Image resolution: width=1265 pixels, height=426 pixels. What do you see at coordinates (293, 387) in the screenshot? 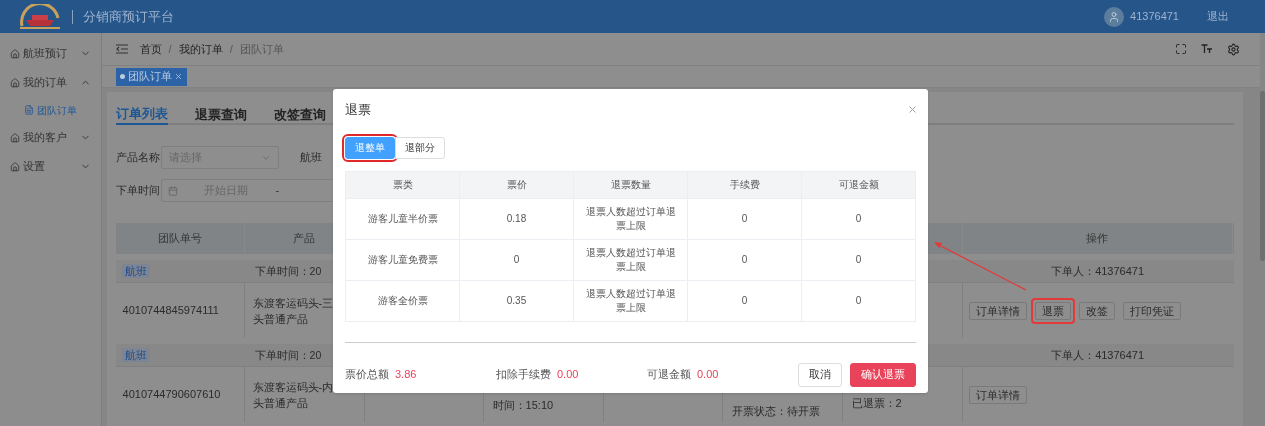
I see `product-name: 东渡客运码头-内` at bounding box center [293, 387].